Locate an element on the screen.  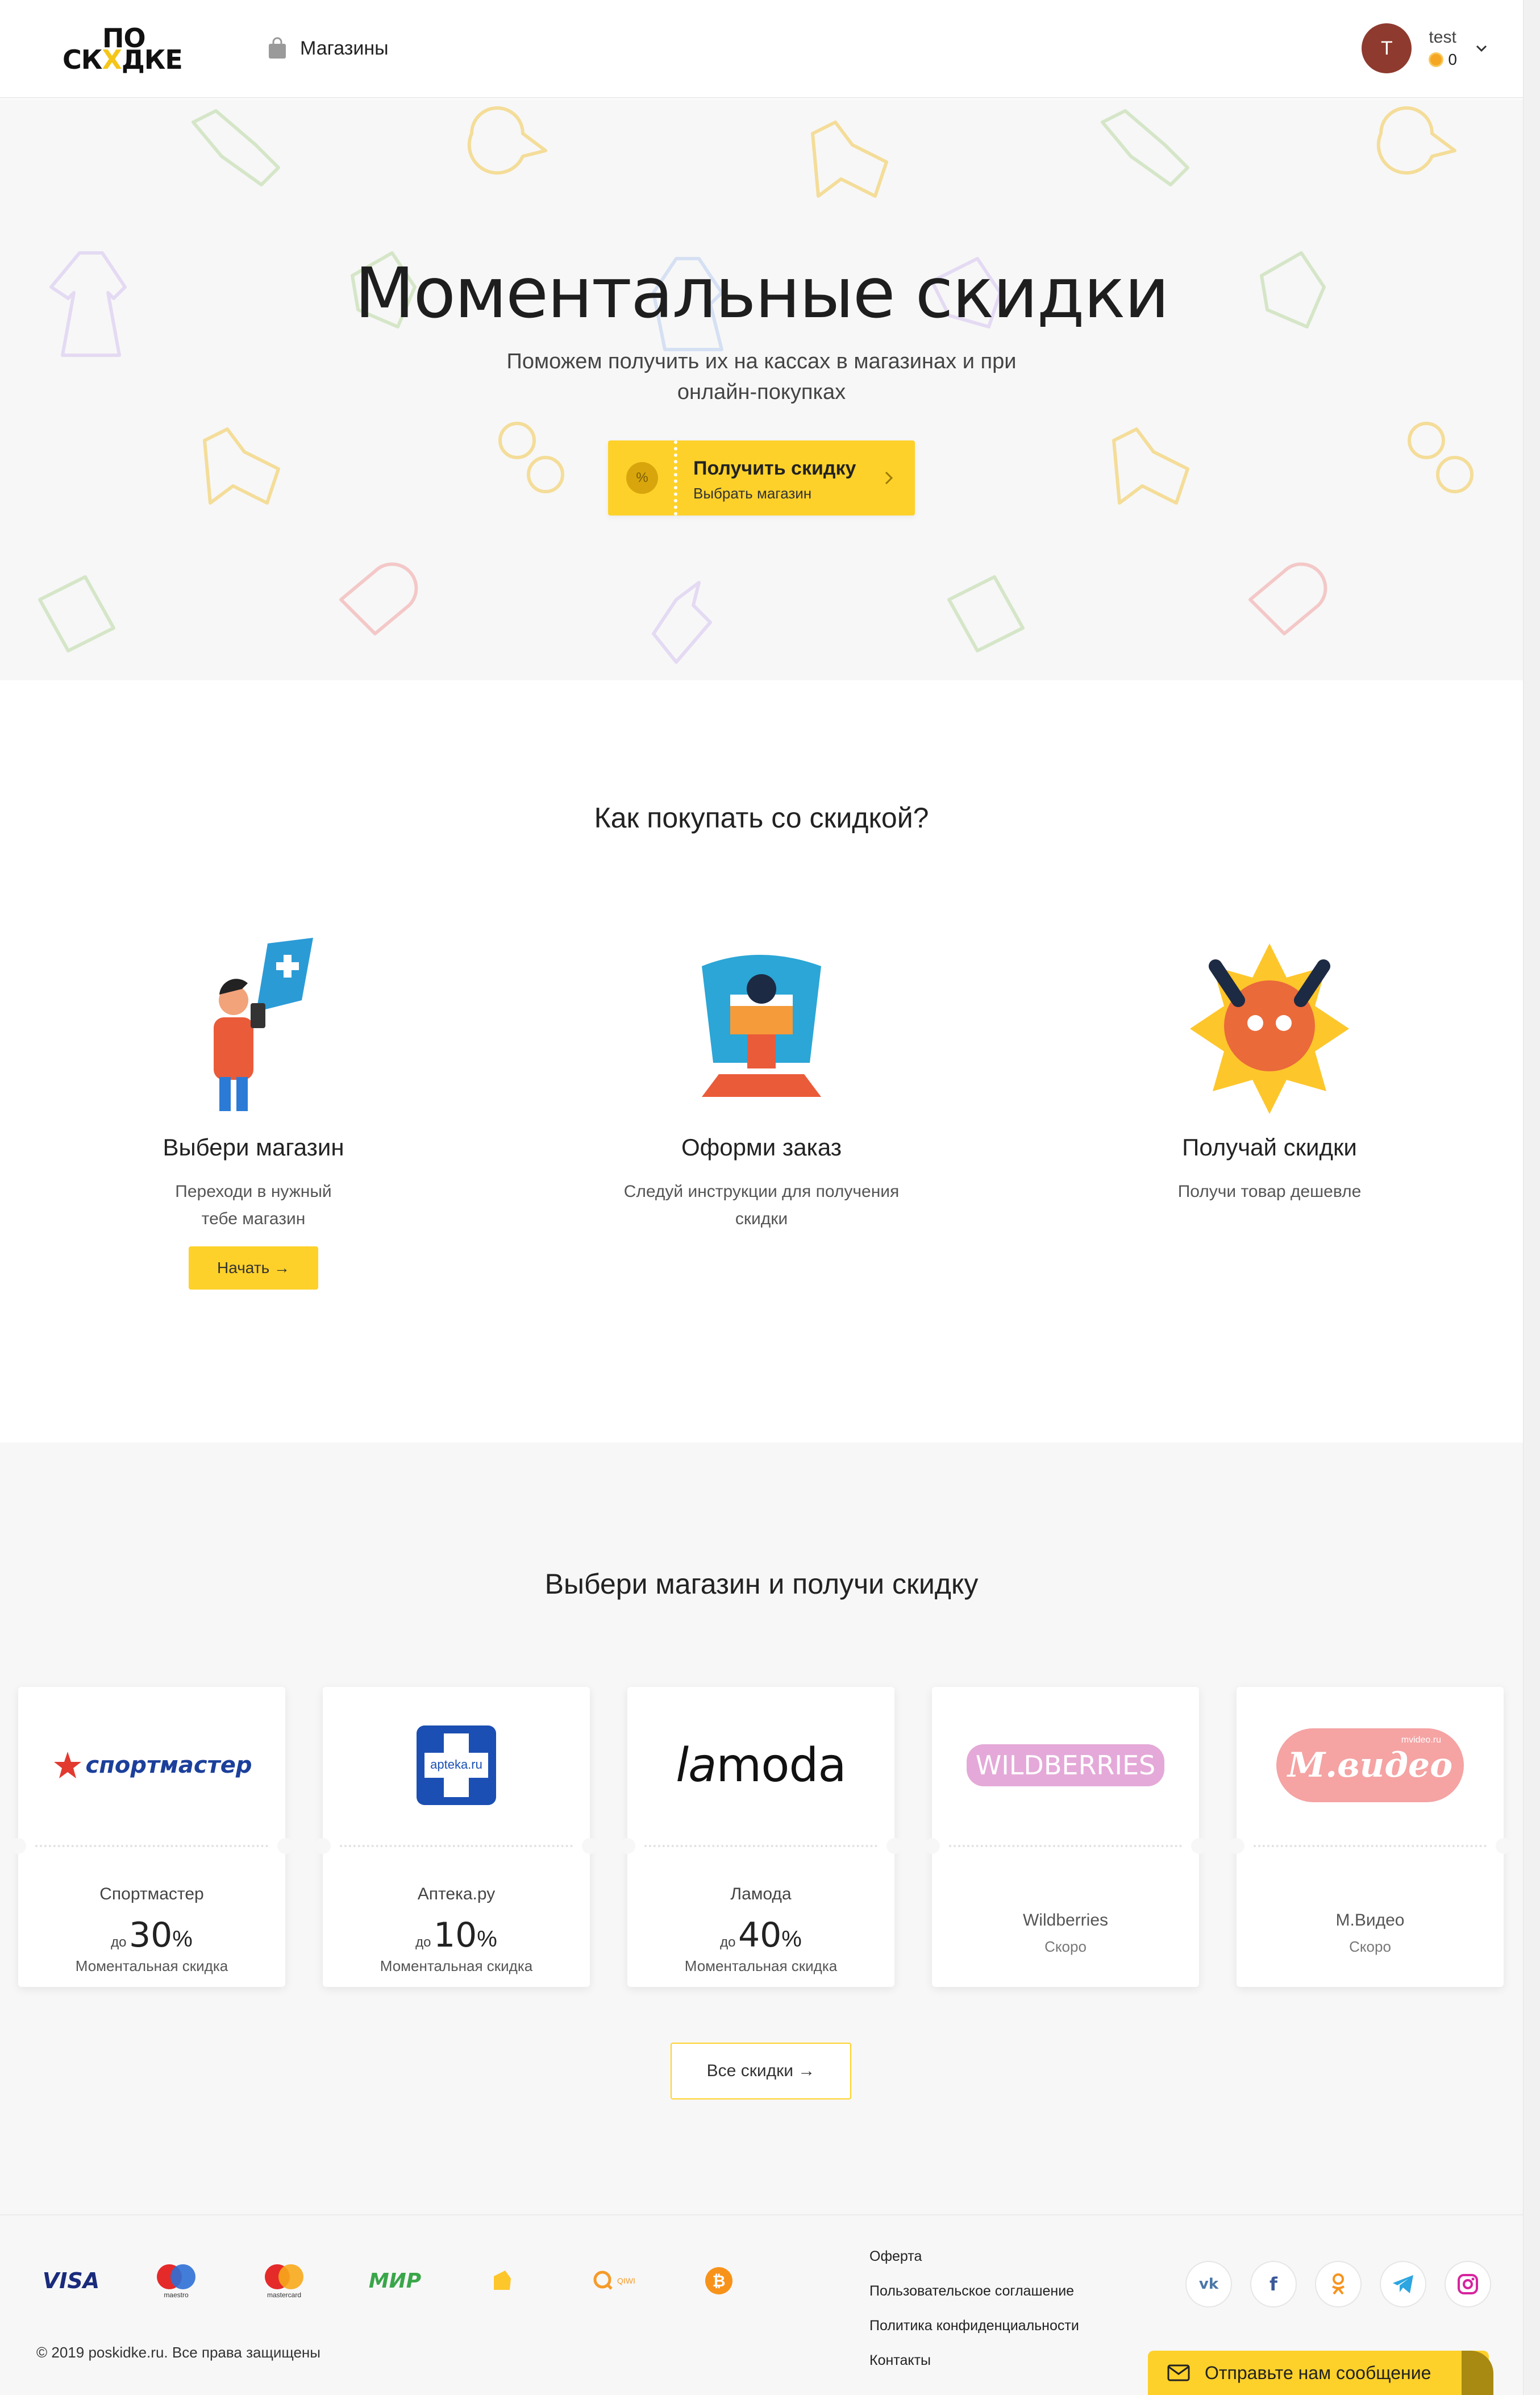
shopping-bag-icon is located at coordinates (277, 48).